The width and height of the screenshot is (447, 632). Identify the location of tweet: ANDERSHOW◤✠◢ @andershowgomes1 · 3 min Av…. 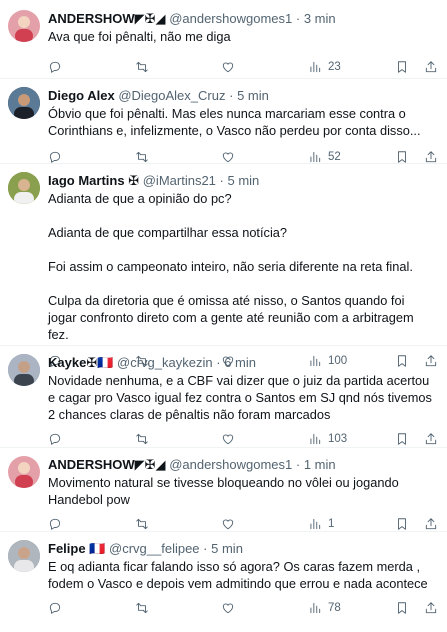
(223, 39).